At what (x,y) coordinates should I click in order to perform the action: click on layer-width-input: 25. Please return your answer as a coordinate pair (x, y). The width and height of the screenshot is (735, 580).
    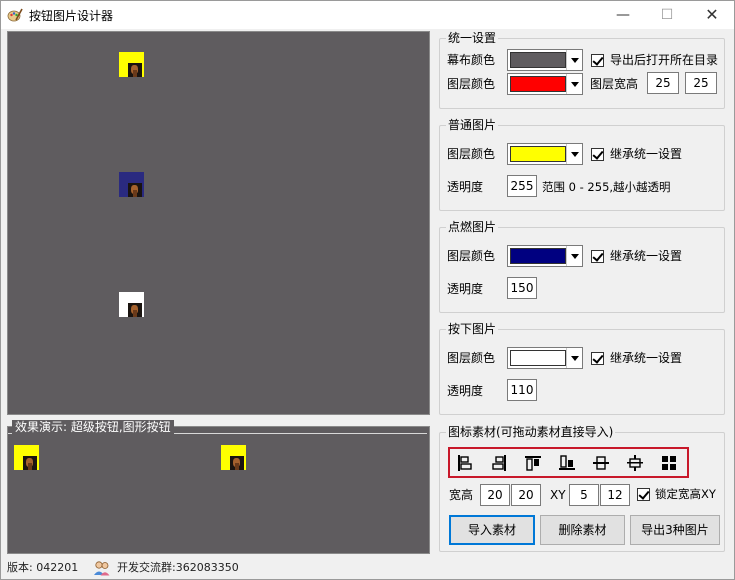
    Looking at the image, I should click on (663, 83).